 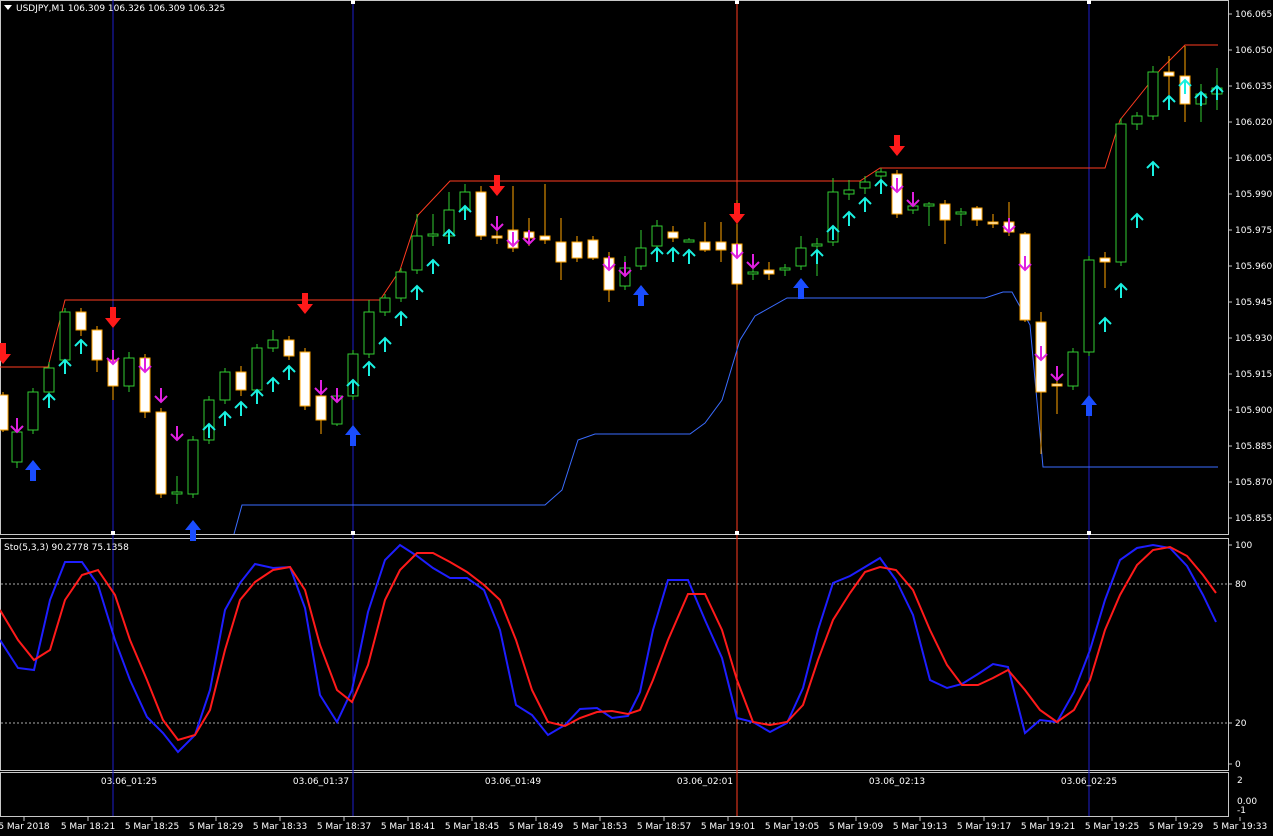 I want to click on time-label: 5 Mar 18:25, so click(x=152, y=827).